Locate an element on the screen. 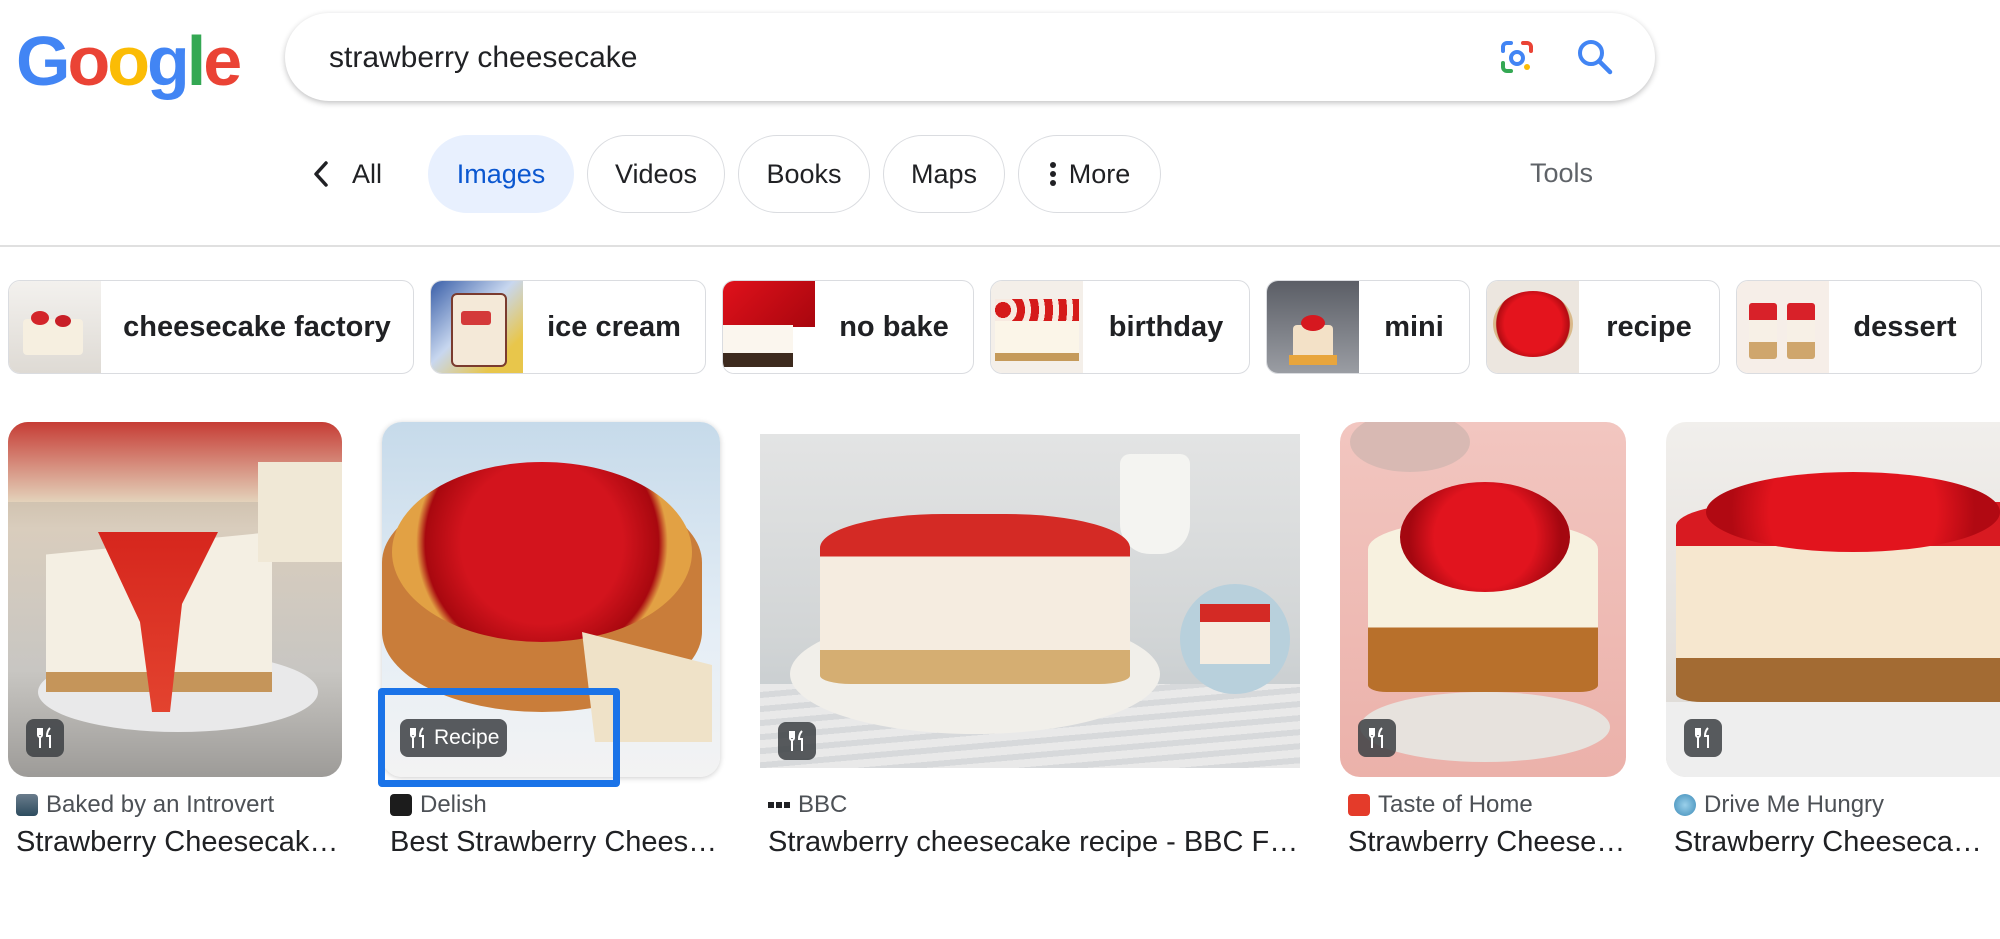 This screenshot has width=2000, height=939. chip-label: cheesecake factory is located at coordinates (257, 326).